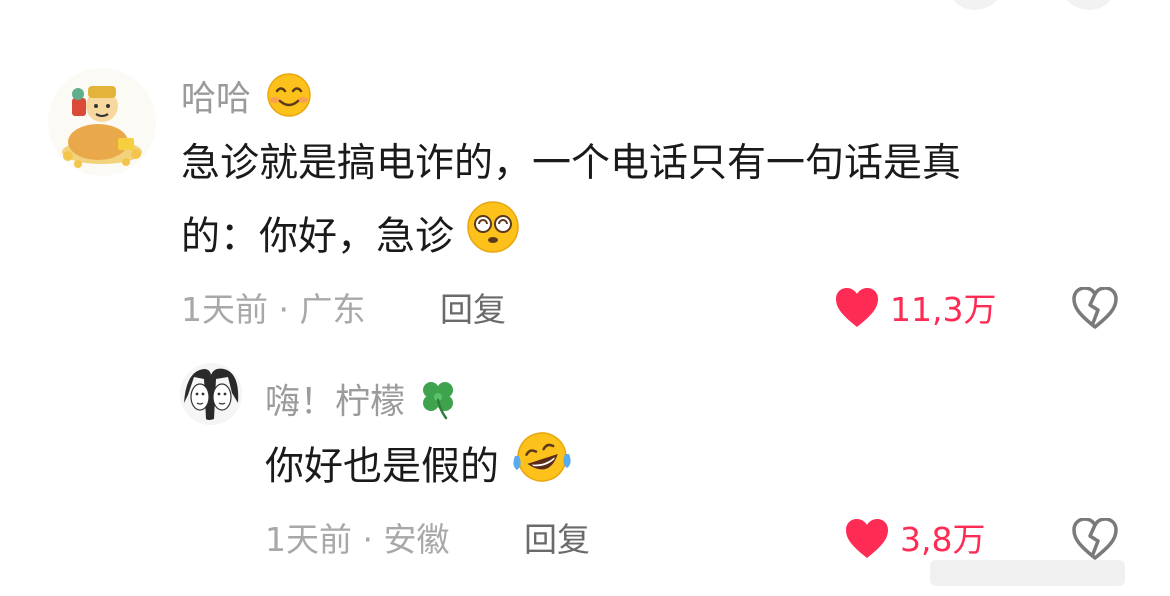 The height and width of the screenshot is (596, 1170). Describe the element at coordinates (102, 127) in the screenshot. I see `avatar-image` at that location.